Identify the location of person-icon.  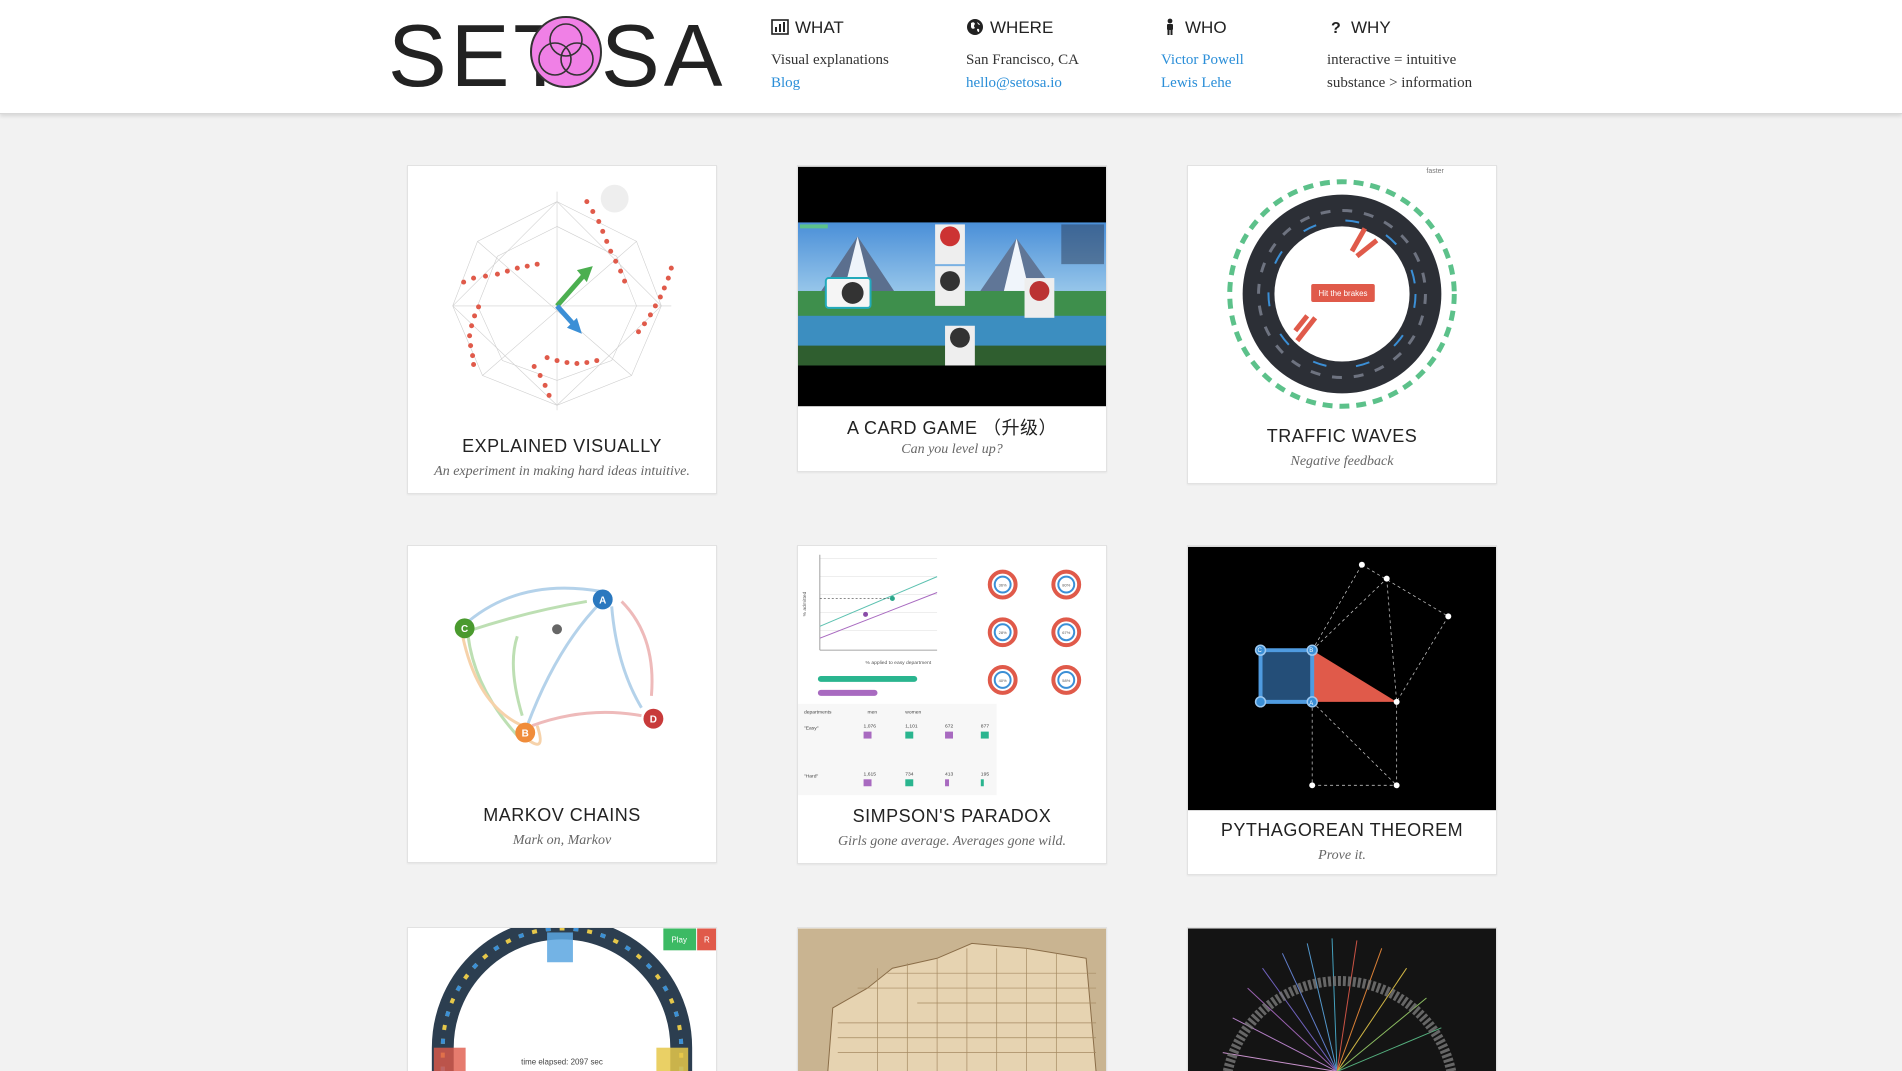
(1170, 26).